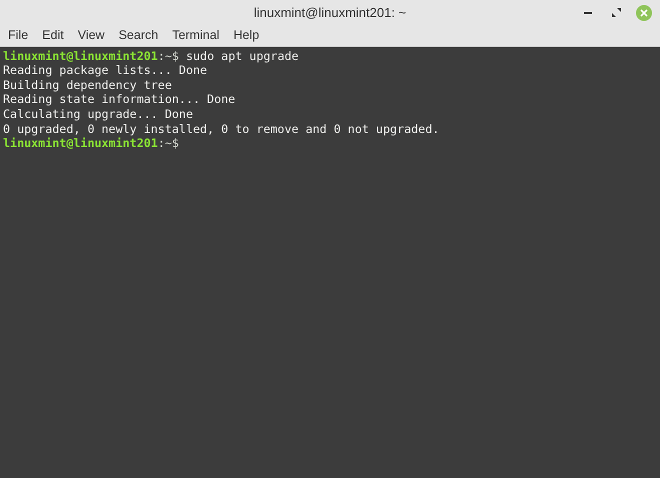 This screenshot has width=660, height=478. What do you see at coordinates (588, 12) in the screenshot?
I see `minimize-icon` at bounding box center [588, 12].